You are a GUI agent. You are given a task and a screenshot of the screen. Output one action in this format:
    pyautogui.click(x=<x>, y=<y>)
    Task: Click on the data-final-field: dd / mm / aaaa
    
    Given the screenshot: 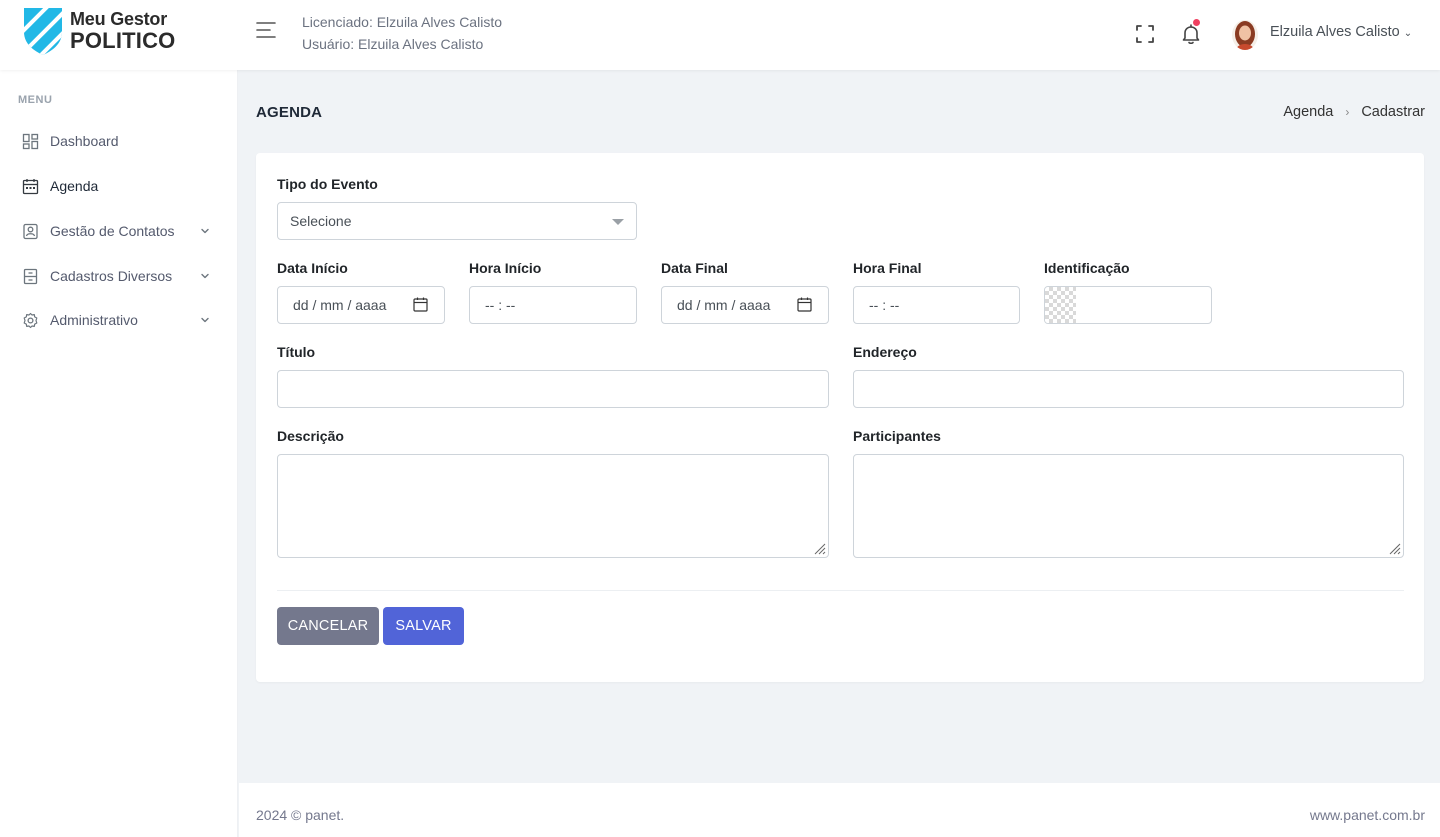 What is the action you would take?
    pyautogui.click(x=745, y=305)
    